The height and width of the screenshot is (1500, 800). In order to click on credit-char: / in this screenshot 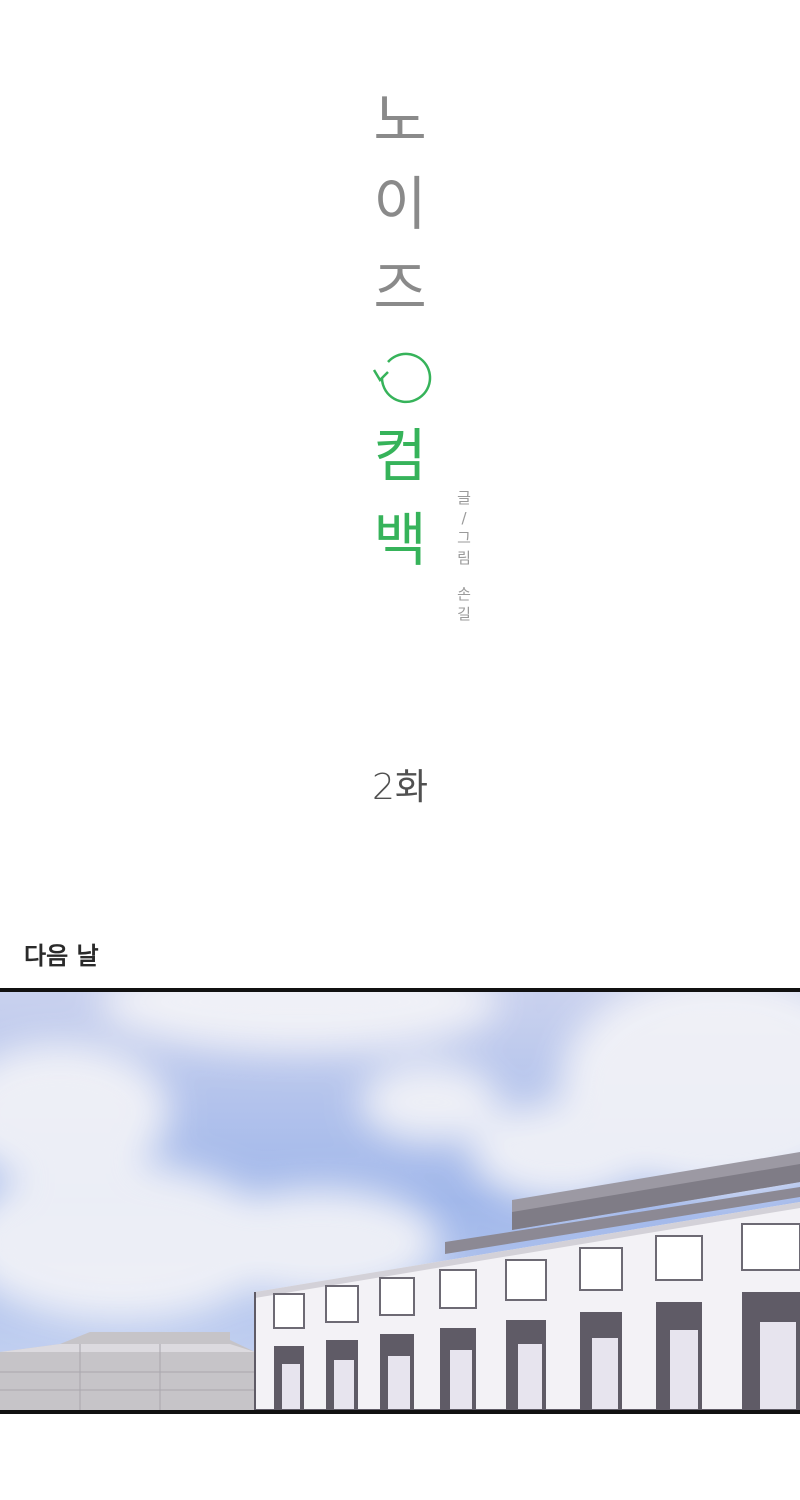, I will do `click(464, 518)`.